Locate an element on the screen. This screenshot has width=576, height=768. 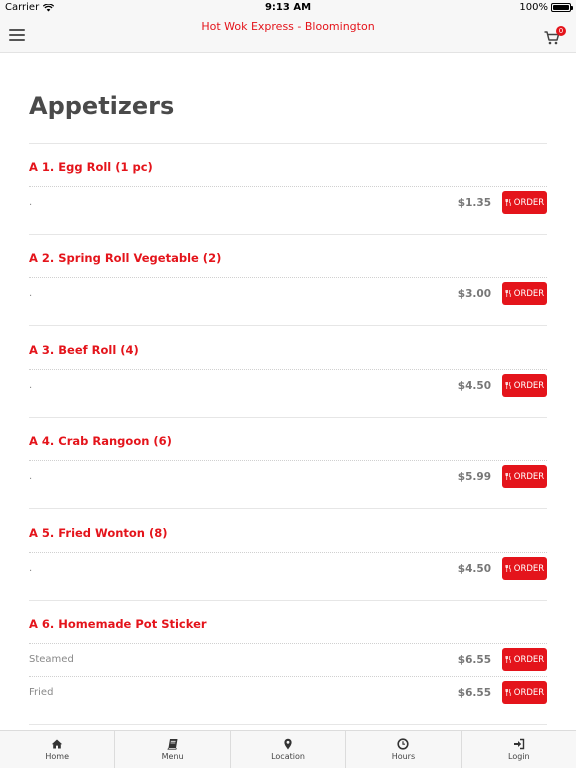
tab-hours: Hours is located at coordinates (404, 749).